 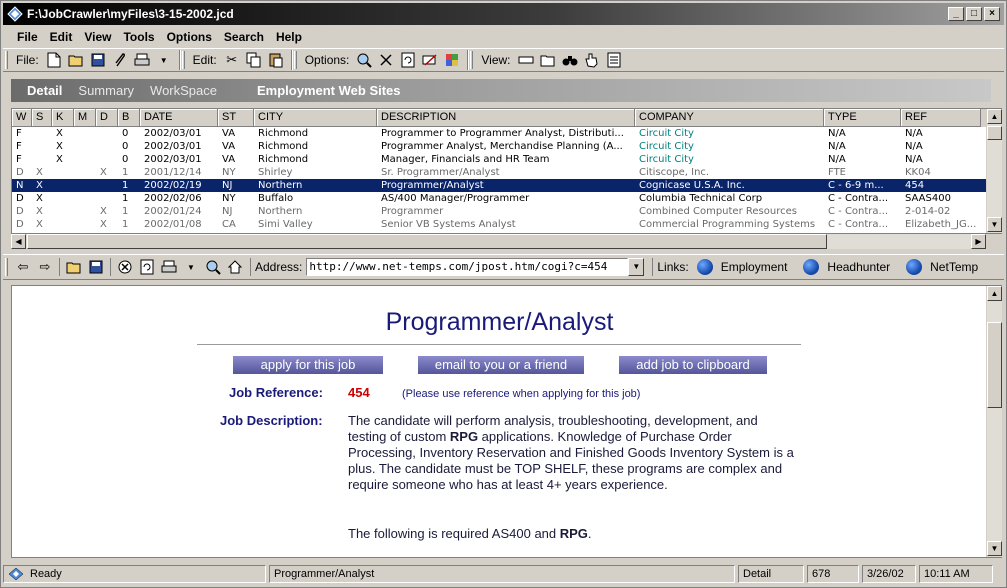 I want to click on menu-view: View, so click(x=97, y=37).